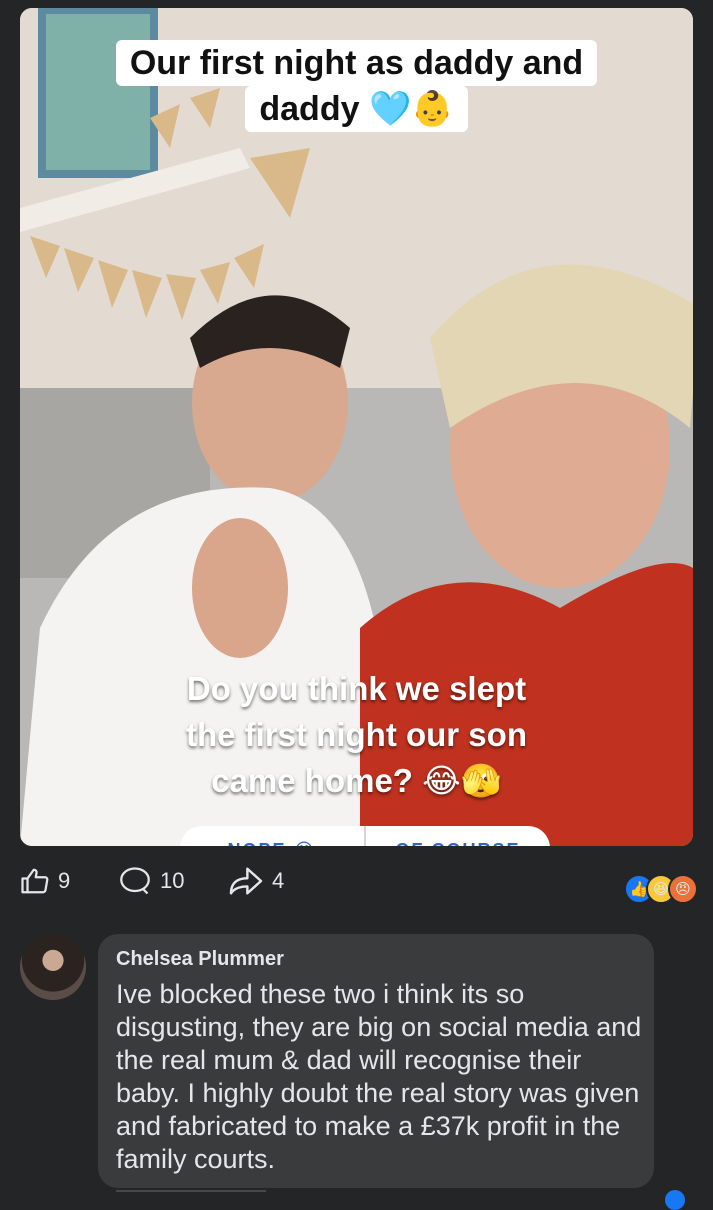  I want to click on video-caption-top: Our first night as daddy and daddy 🩵👶, so click(356, 86).